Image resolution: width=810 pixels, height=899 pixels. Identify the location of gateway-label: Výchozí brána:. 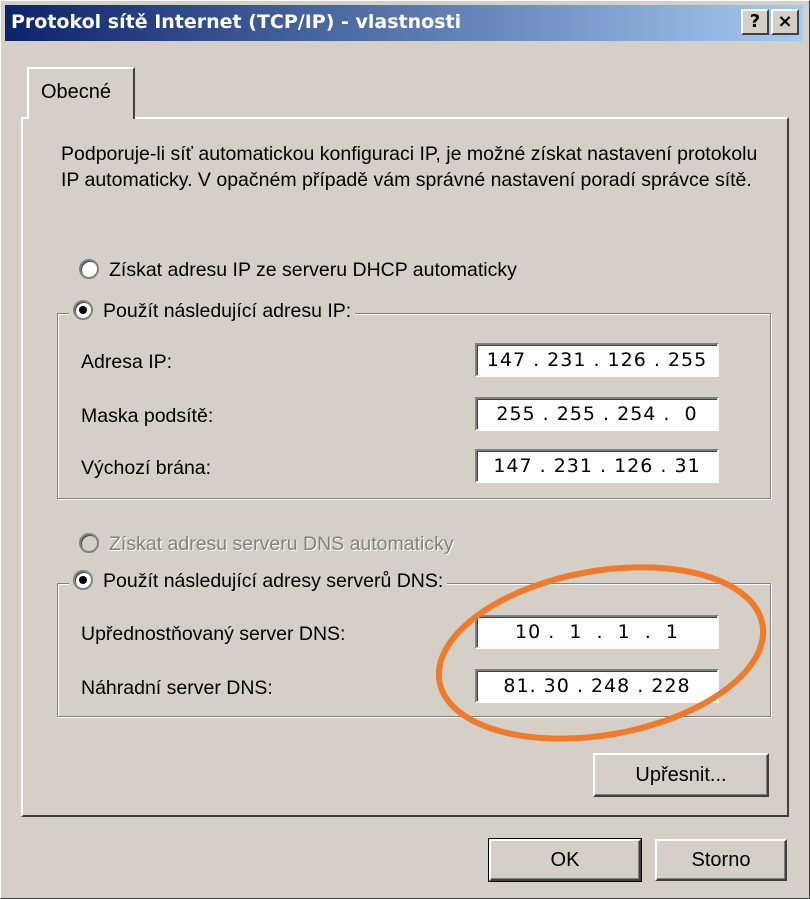
(146, 468).